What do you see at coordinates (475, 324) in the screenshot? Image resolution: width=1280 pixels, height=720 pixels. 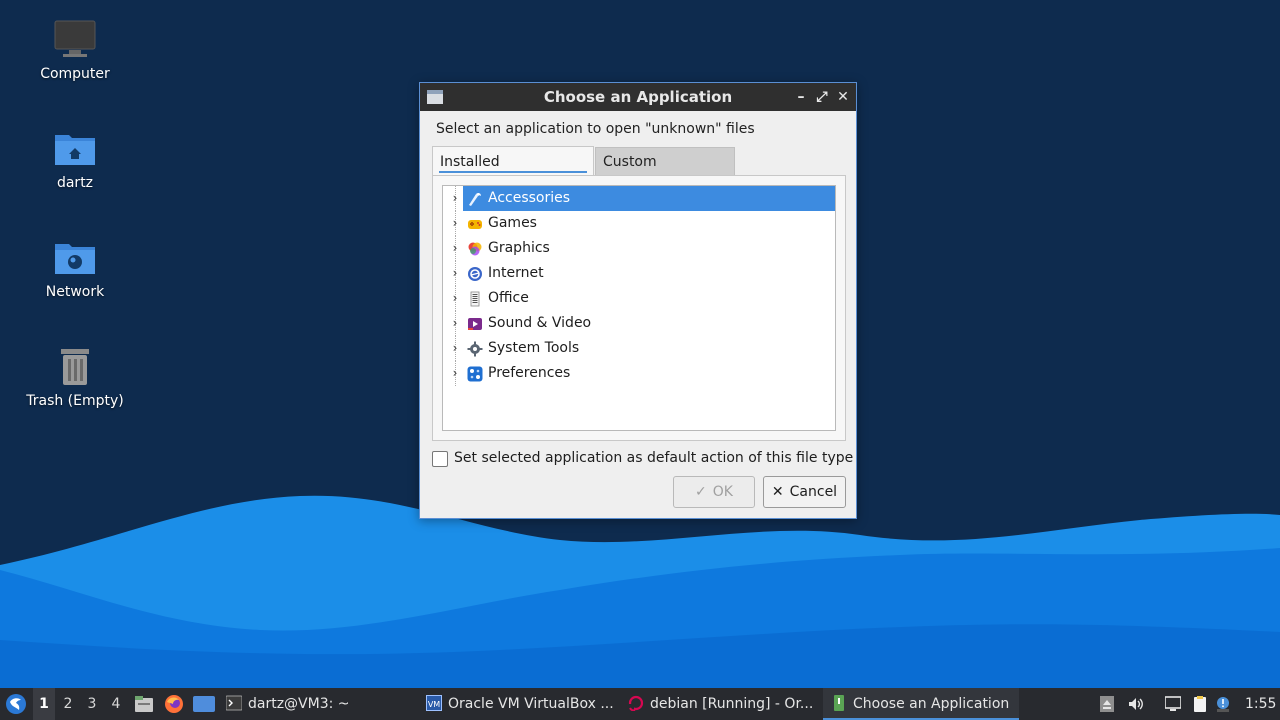 I see `sound-video-icon` at bounding box center [475, 324].